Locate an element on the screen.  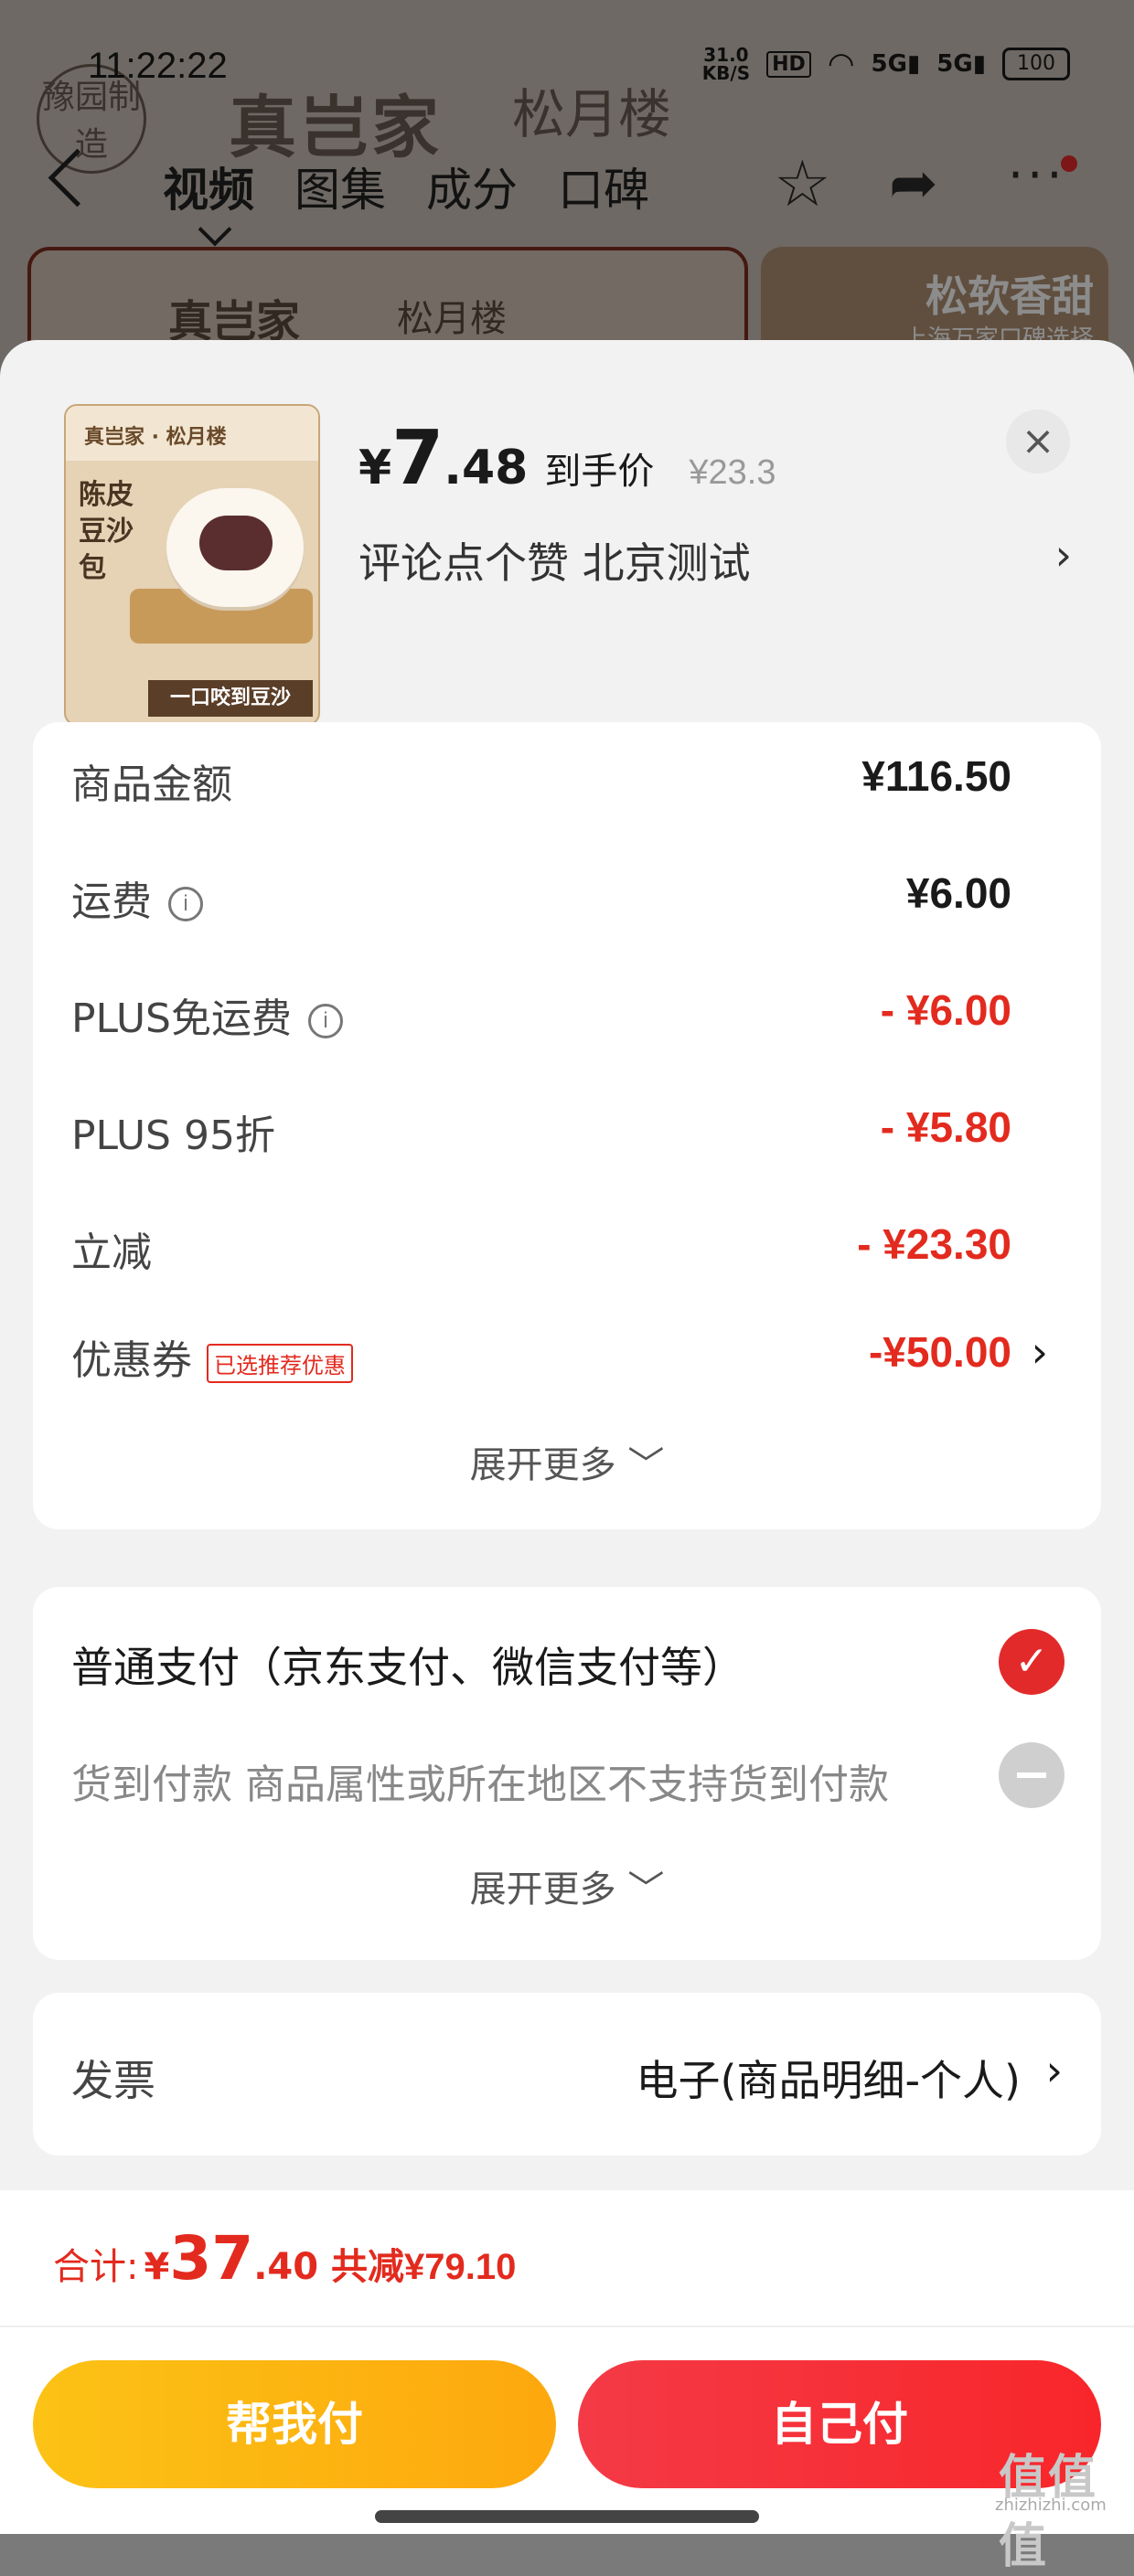
product-thumbnail: 真岂家 · 松月楼 陈皮豆沙包 一口咬到豆沙 is located at coordinates (192, 565).